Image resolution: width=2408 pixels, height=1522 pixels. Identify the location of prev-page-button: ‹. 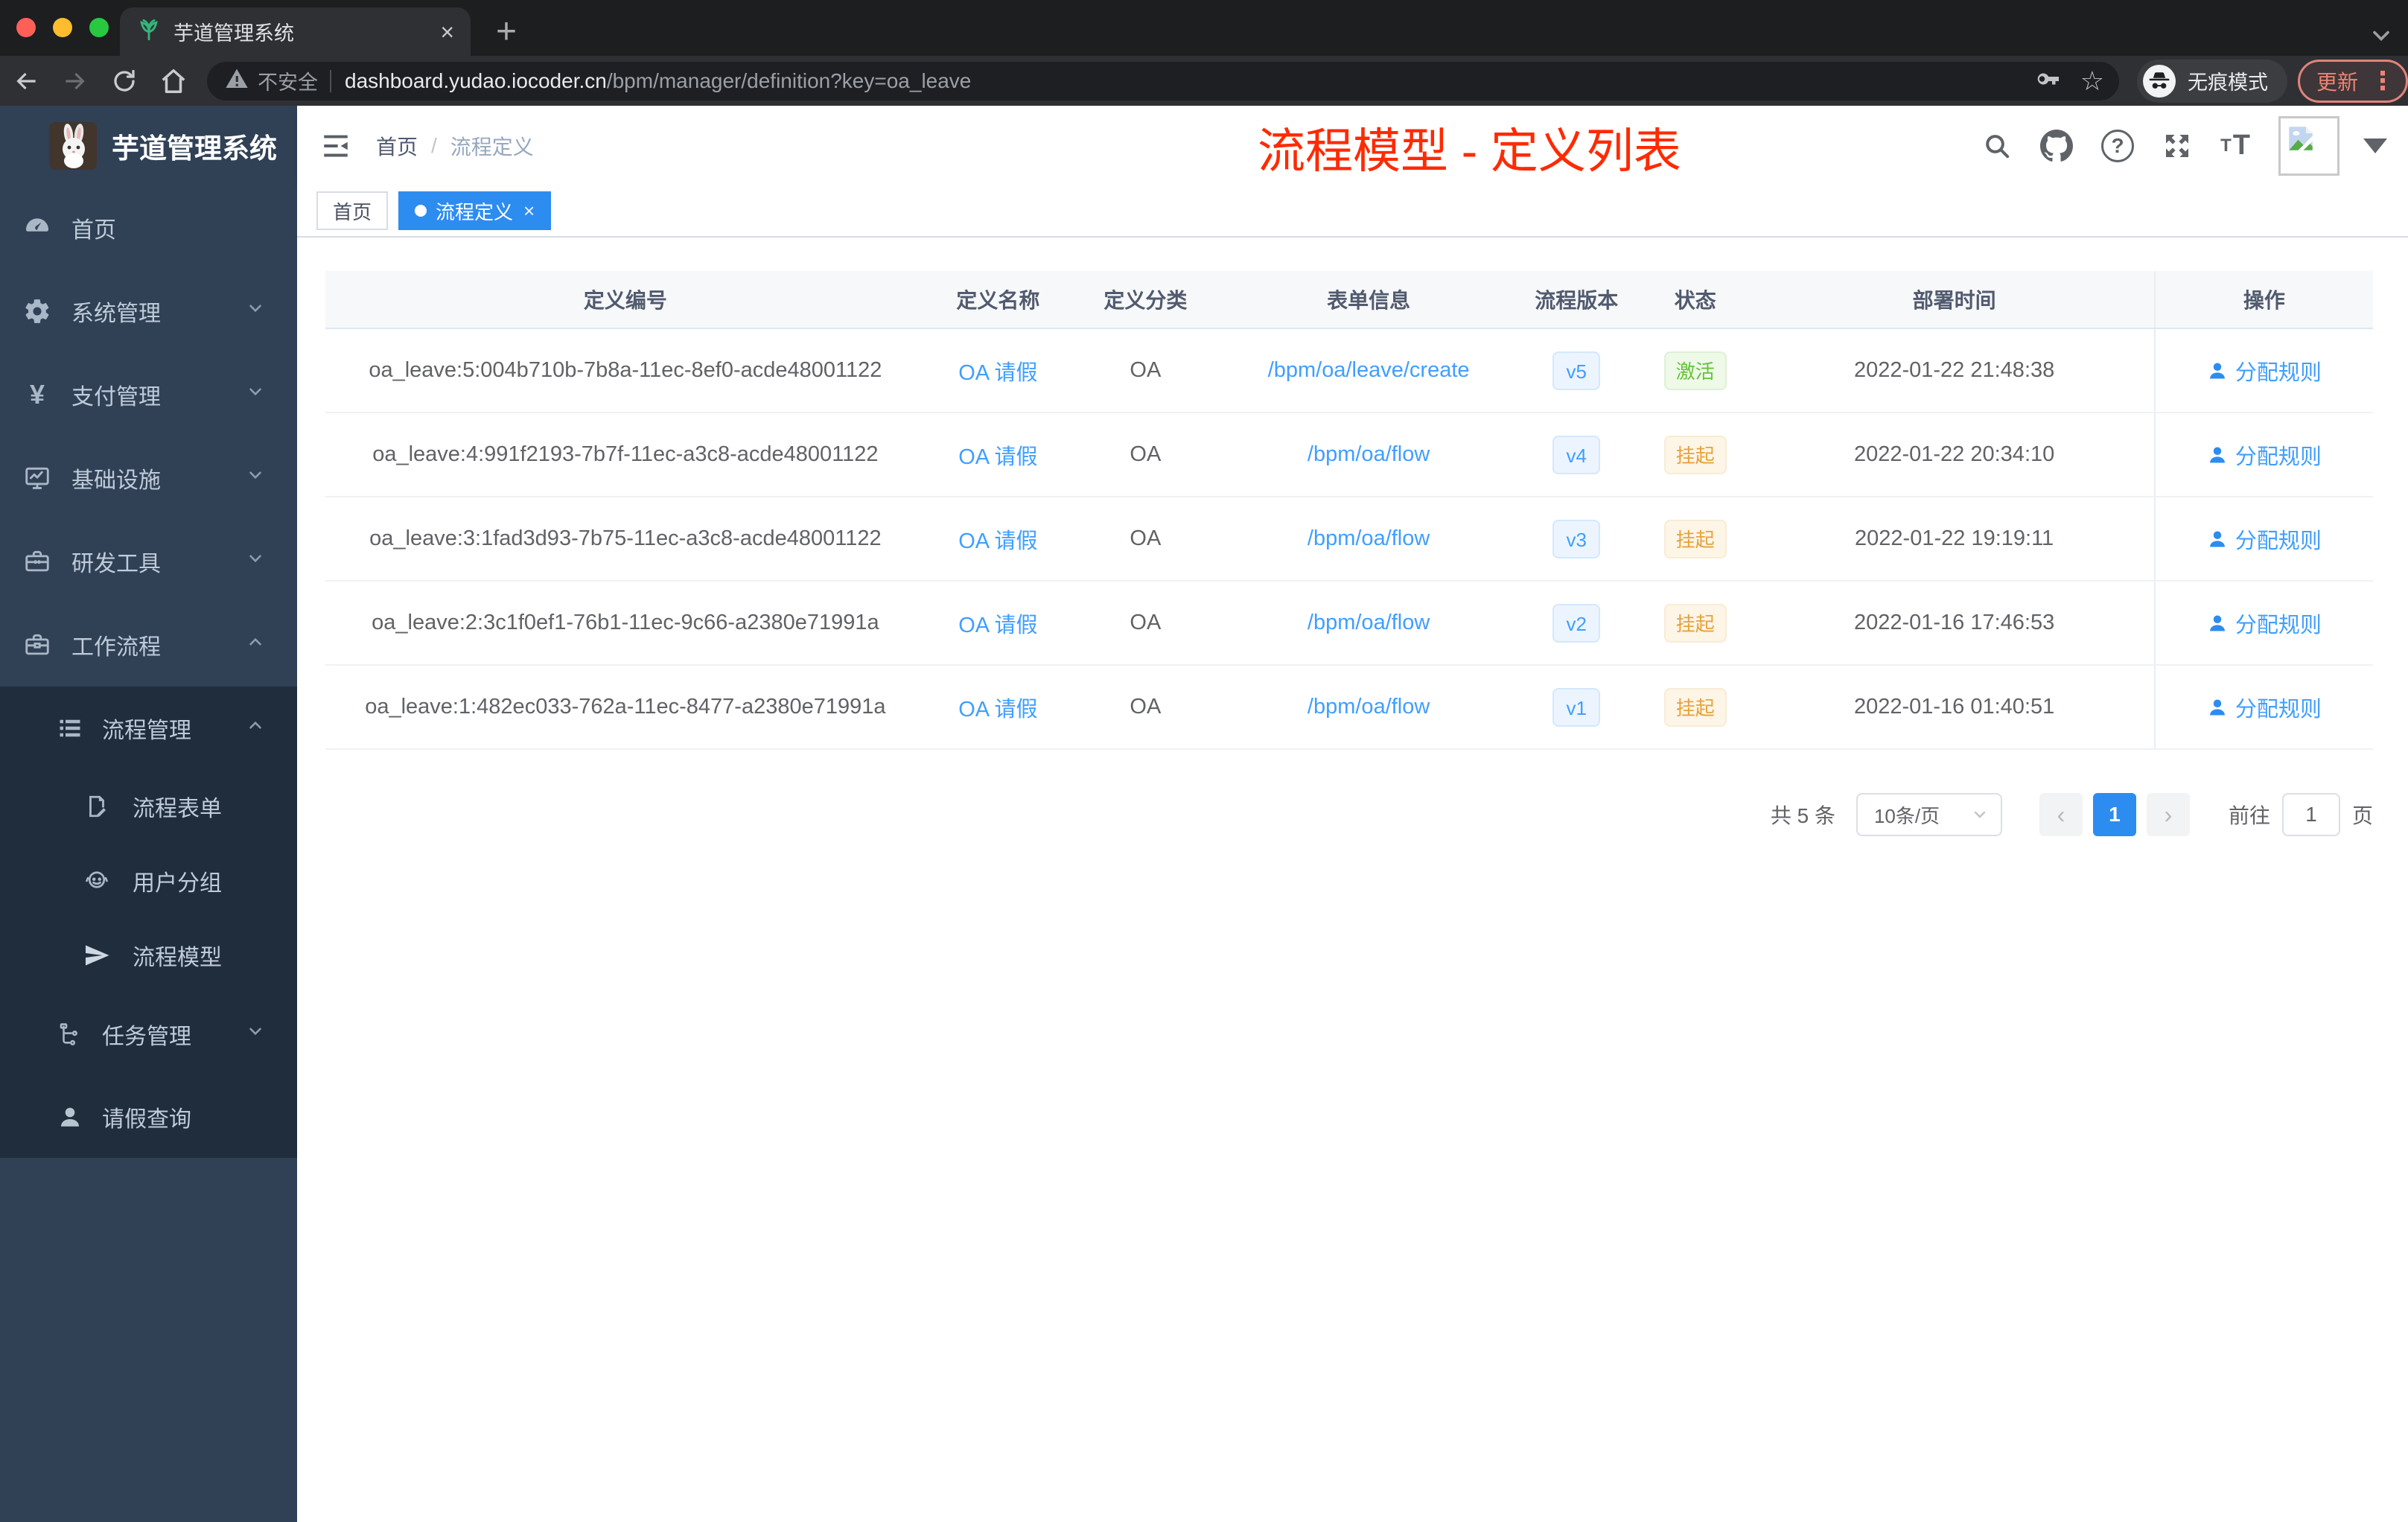
(2061, 814).